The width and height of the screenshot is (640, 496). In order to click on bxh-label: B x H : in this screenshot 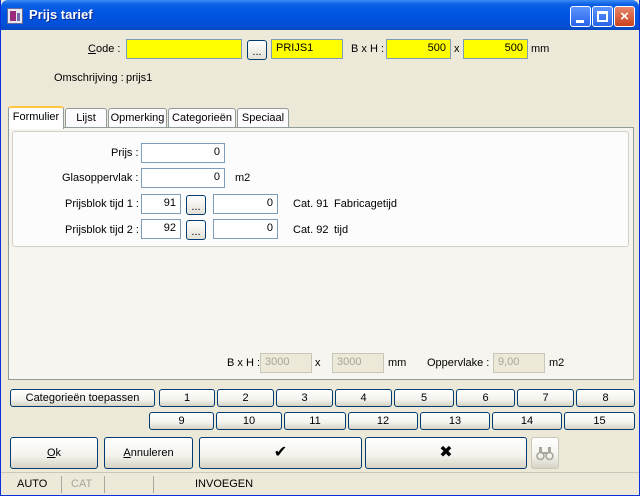, I will do `click(368, 49)`.